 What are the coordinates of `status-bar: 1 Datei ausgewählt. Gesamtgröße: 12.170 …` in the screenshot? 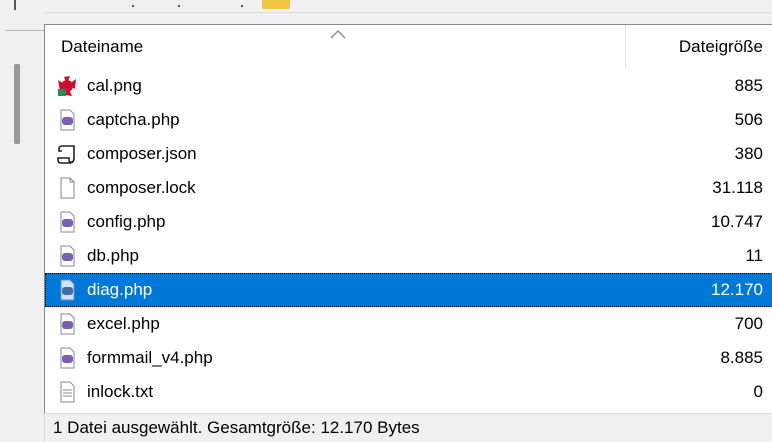 It's located at (408, 427).